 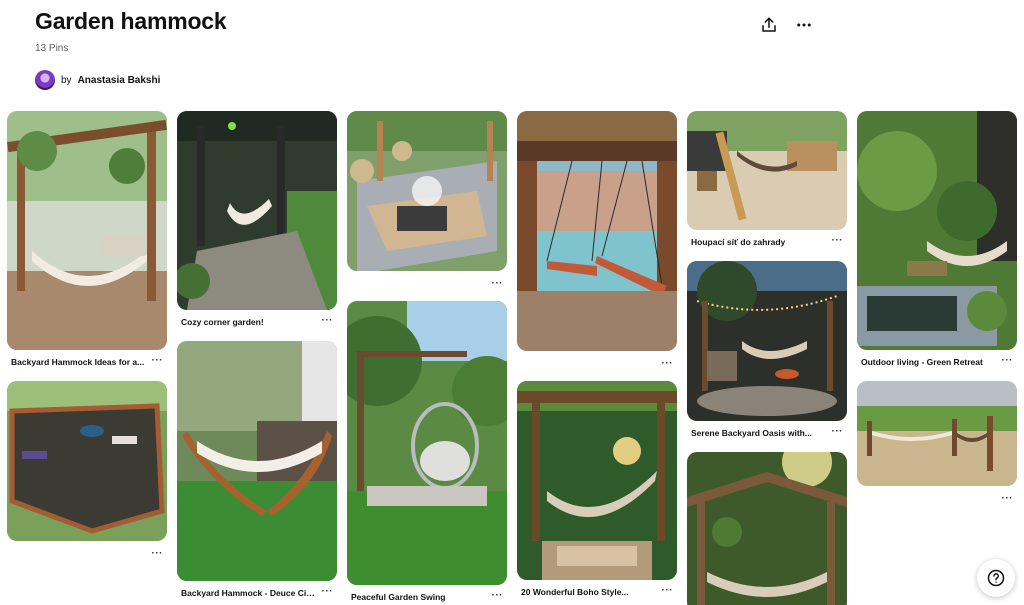 I want to click on owner-by-label: by, so click(x=66, y=80).